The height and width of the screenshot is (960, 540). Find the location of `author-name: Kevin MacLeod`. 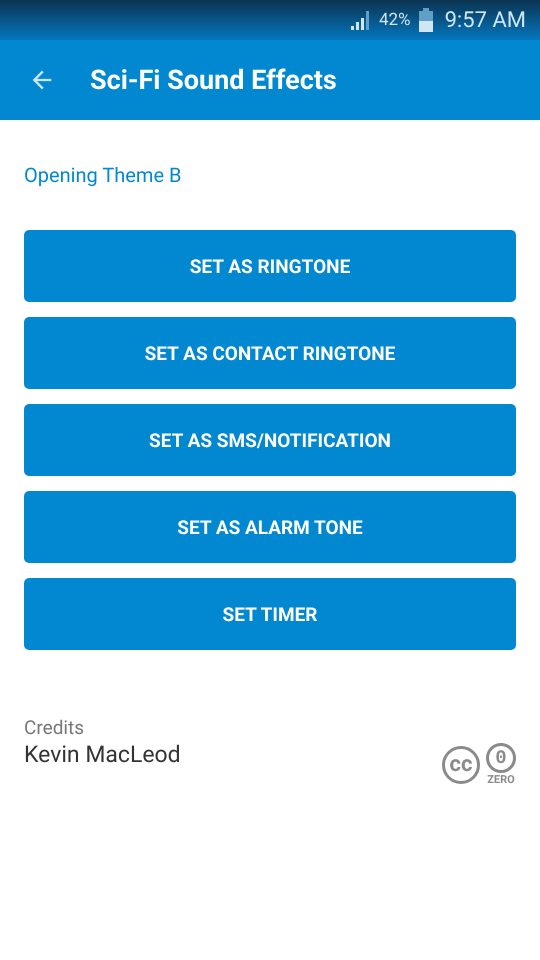

author-name: Kevin MacLeod is located at coordinates (102, 755).